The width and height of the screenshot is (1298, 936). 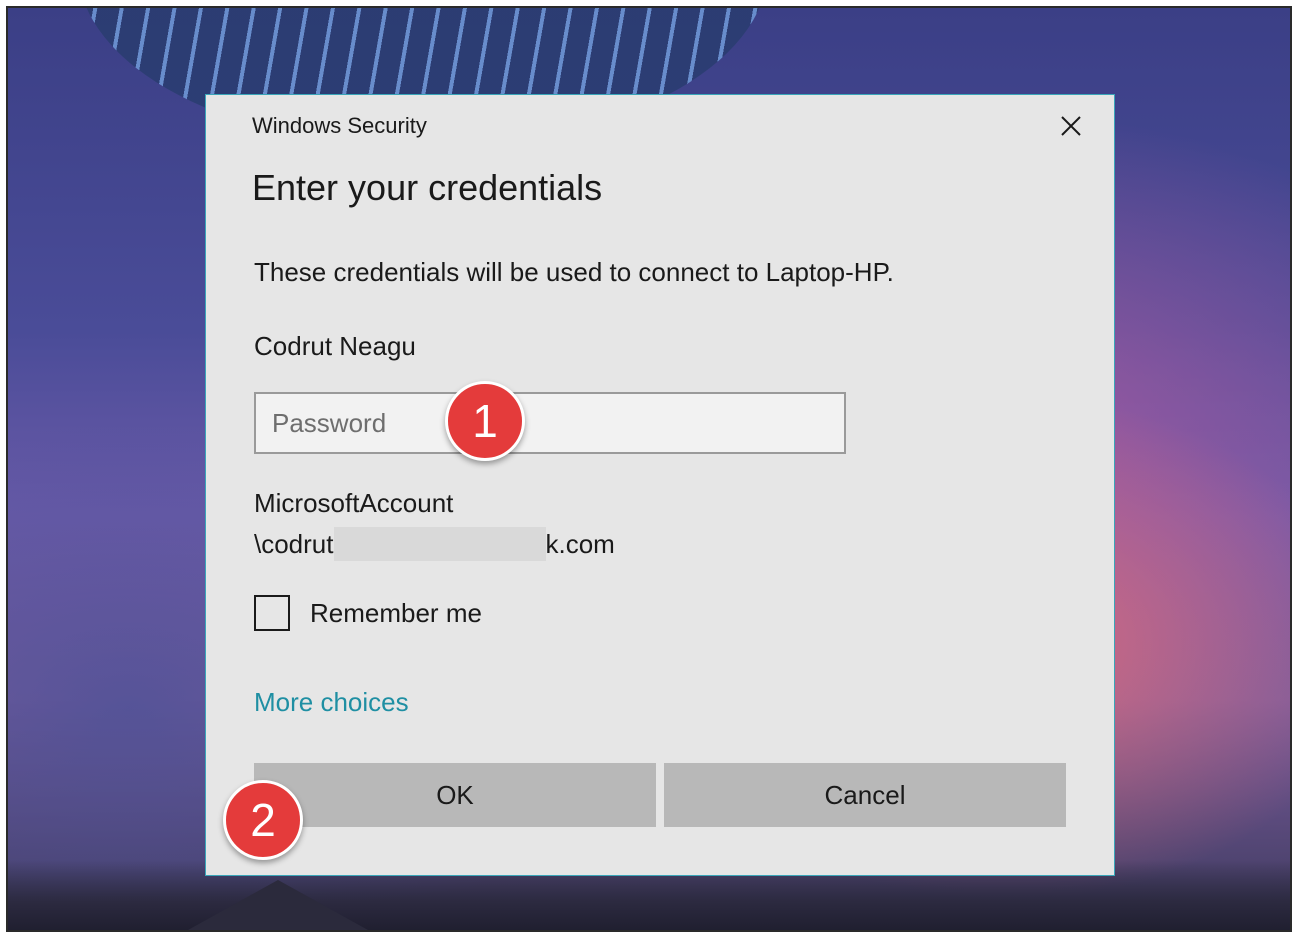 I want to click on step-2-badge: 2, so click(x=263, y=820).